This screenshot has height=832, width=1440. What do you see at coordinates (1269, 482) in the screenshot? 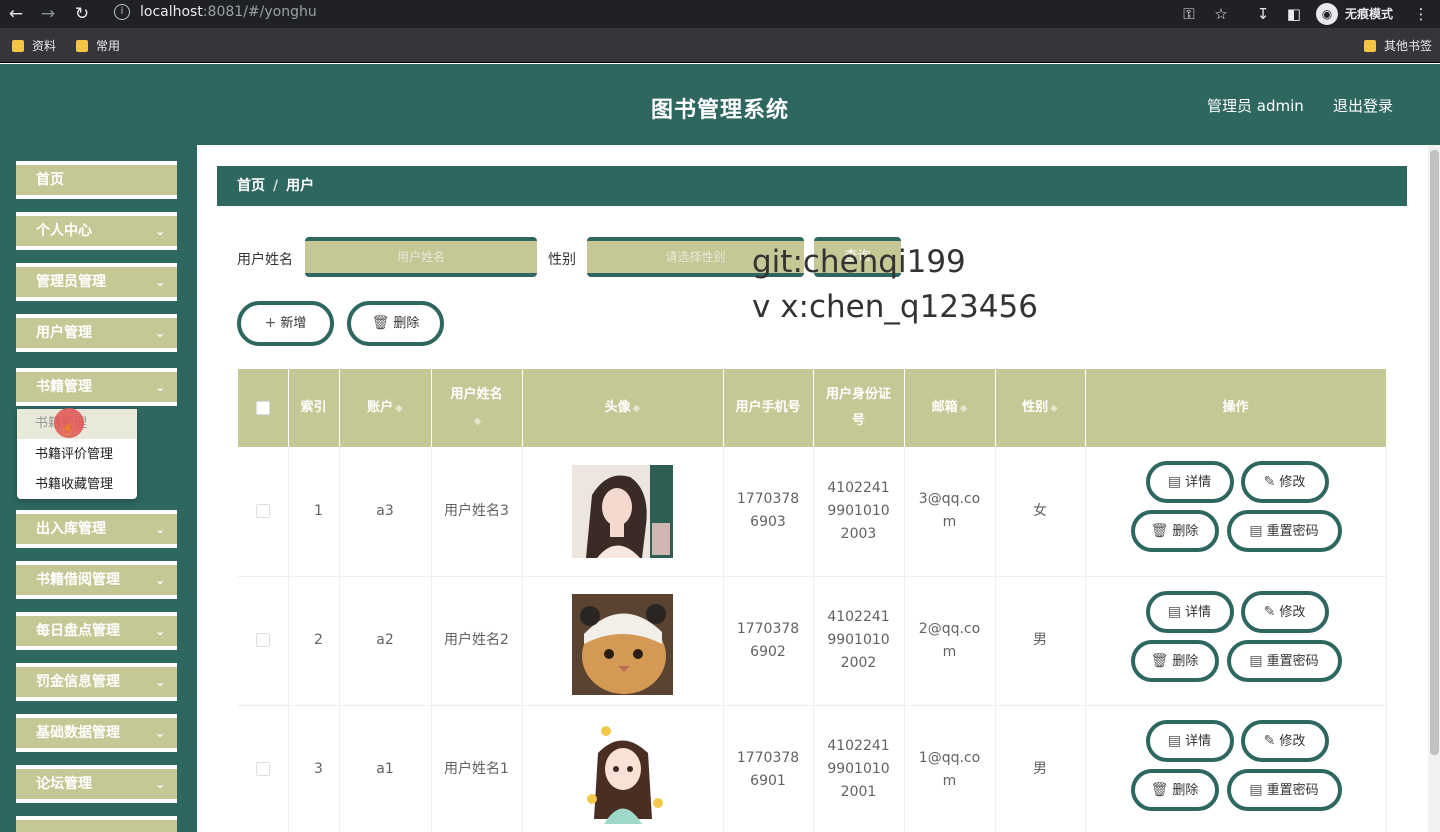
I see `edit-icon: ✎` at bounding box center [1269, 482].